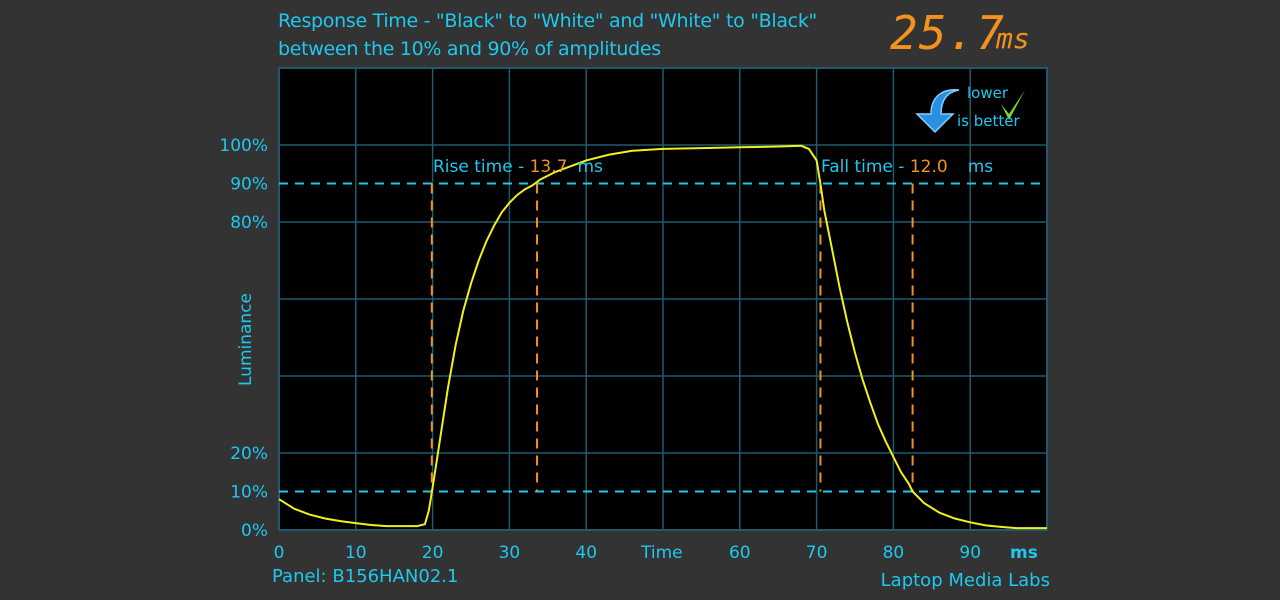  I want to click on y-axis-label: Luminance, so click(246, 339).